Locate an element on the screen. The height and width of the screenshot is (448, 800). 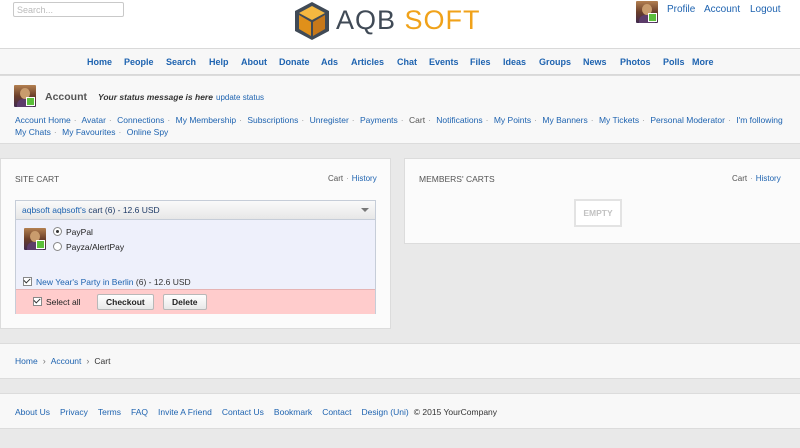
footer-design: Design (Uni) is located at coordinates (384, 412).